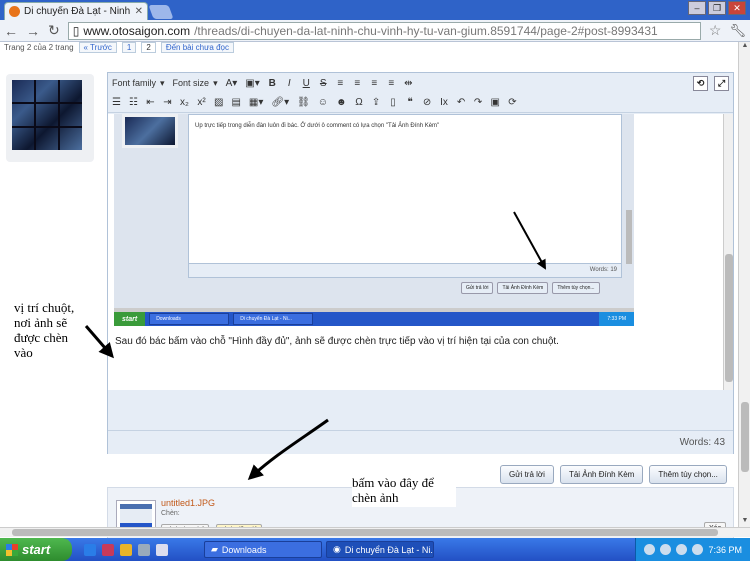 The image size is (750, 561). What do you see at coordinates (376, 102) in the screenshot?
I see `upload-icon: ⇪` at bounding box center [376, 102].